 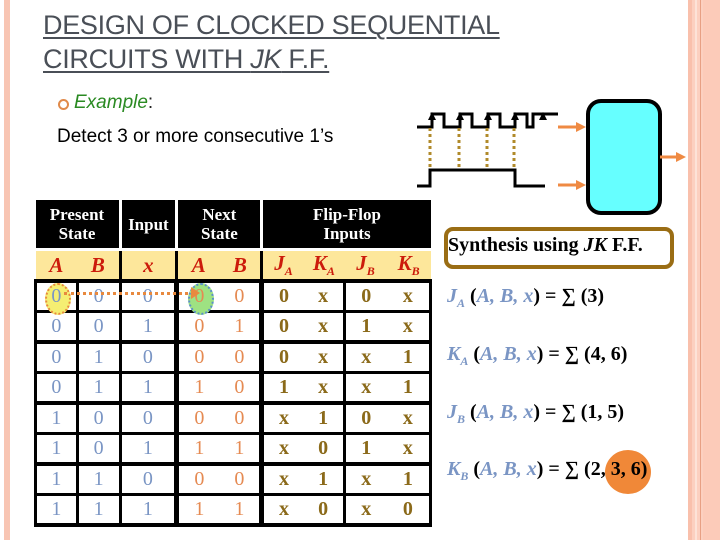 What do you see at coordinates (129, 293) in the screenshot?
I see `highlight-dotted-arrow` at bounding box center [129, 293].